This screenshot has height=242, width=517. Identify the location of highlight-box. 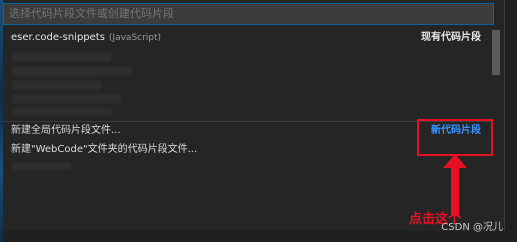
(455, 137).